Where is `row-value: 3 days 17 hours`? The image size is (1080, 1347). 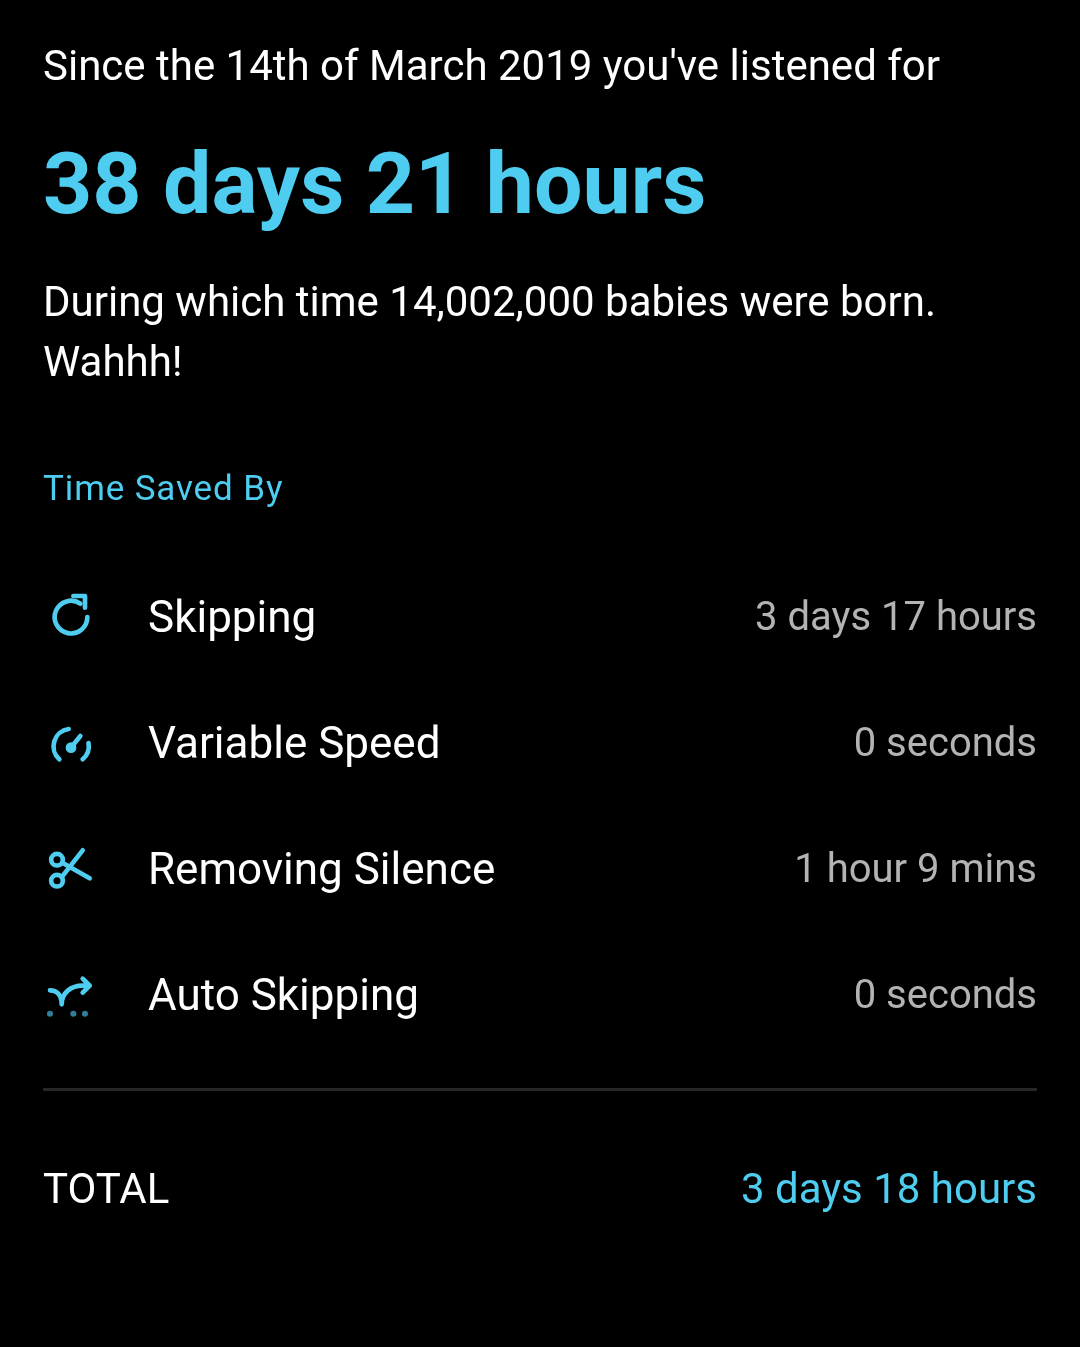
row-value: 3 days 17 hours is located at coordinates (896, 617).